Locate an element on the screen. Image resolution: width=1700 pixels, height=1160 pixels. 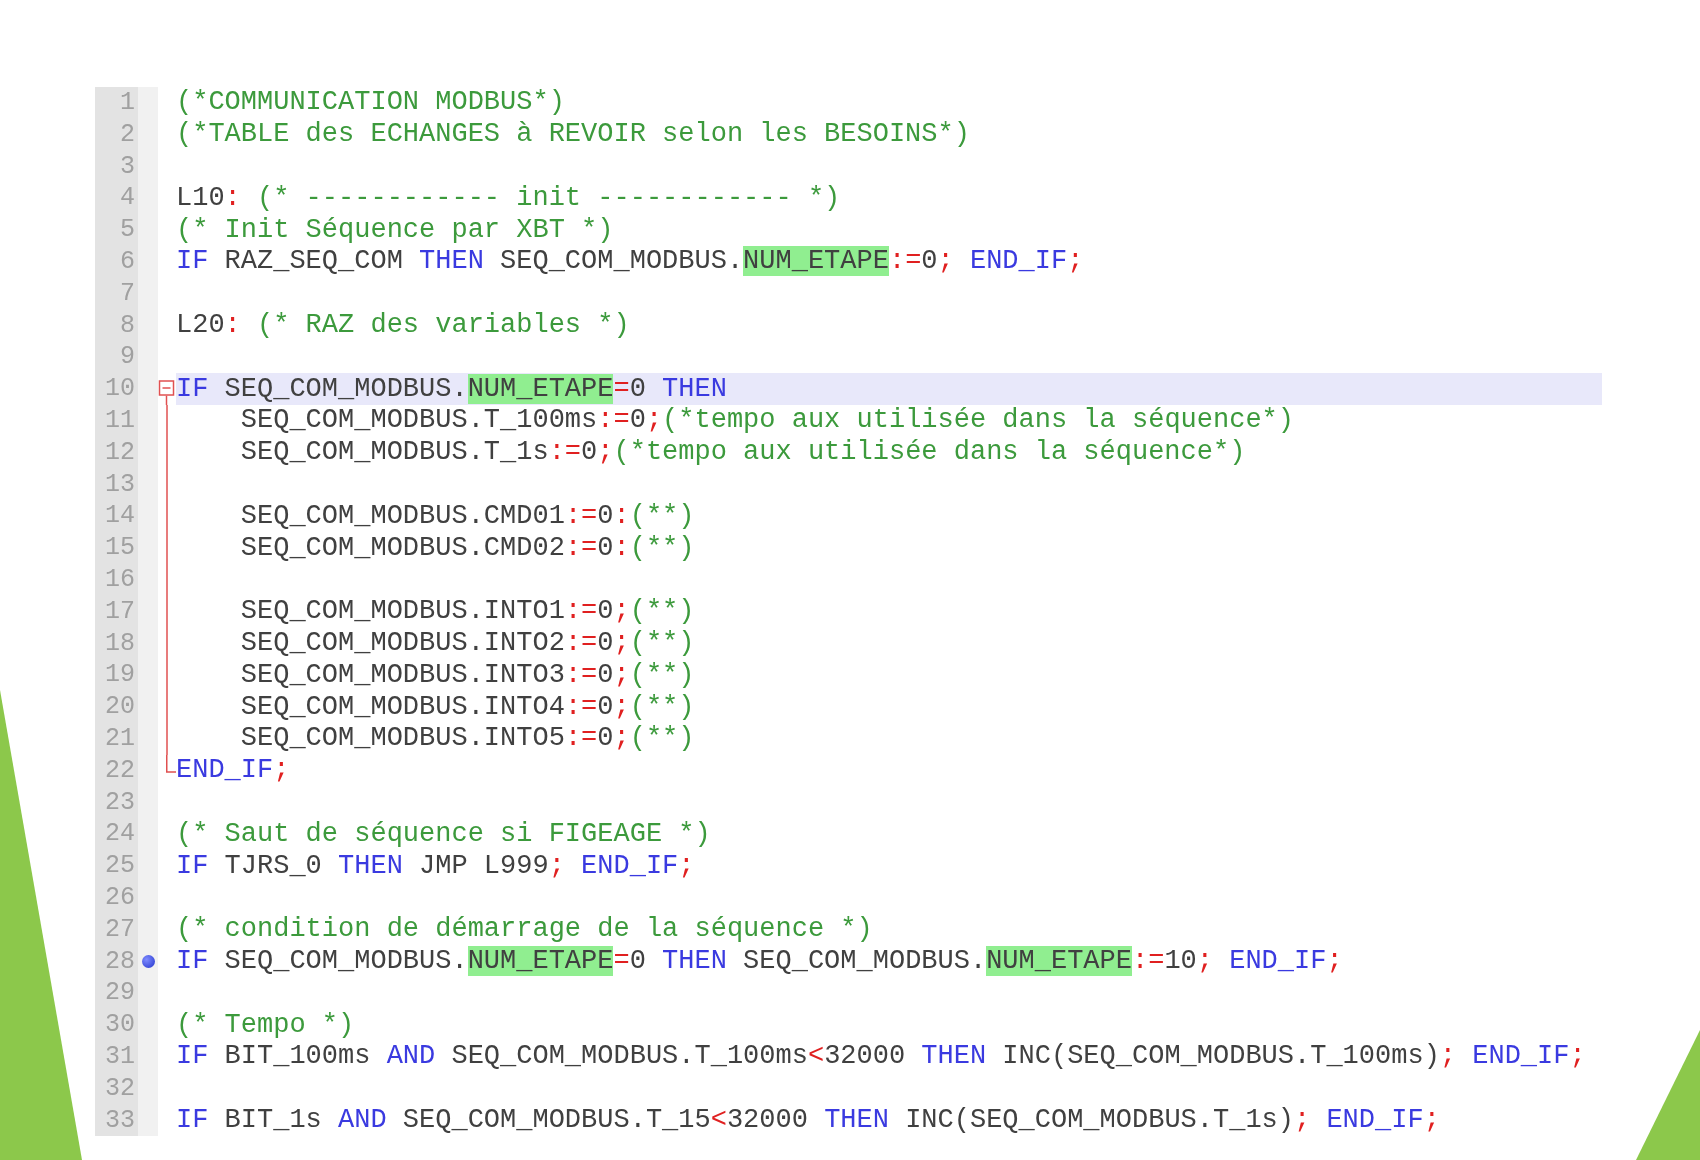
line-number: 19 is located at coordinates (120, 675).